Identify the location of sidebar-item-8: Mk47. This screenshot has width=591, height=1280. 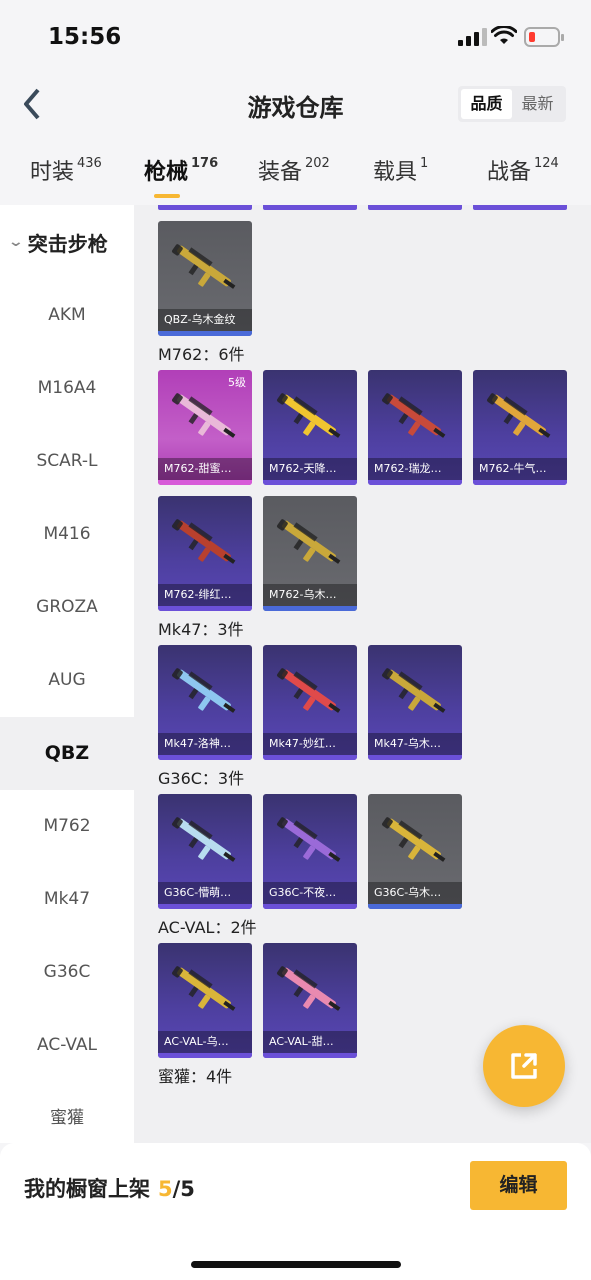
(67, 899).